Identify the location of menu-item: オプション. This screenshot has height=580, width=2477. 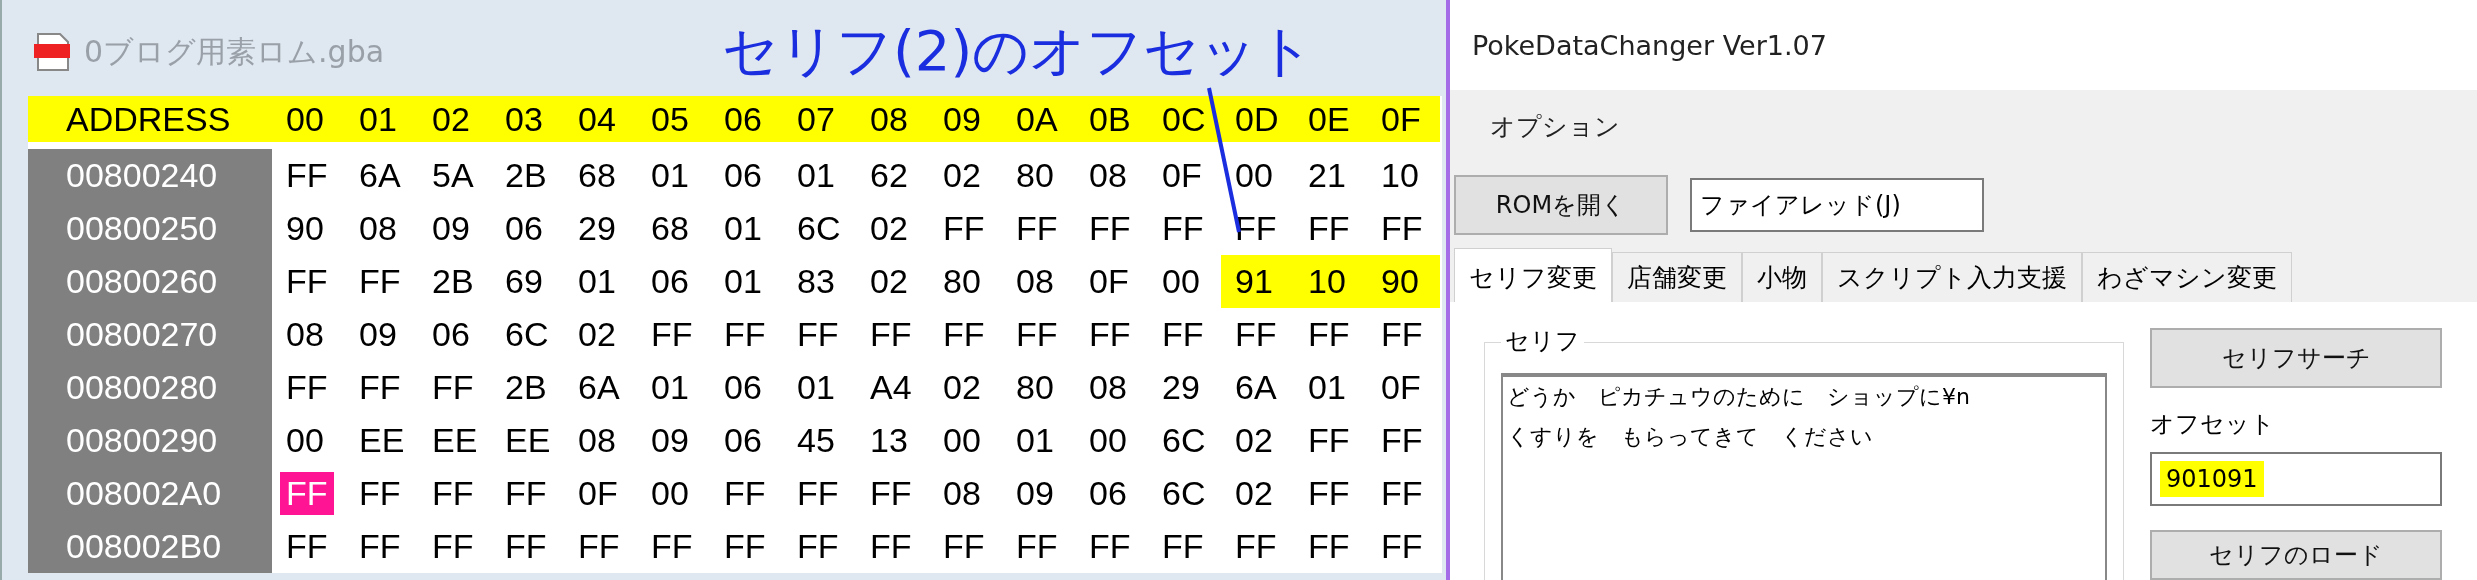
(1555, 126).